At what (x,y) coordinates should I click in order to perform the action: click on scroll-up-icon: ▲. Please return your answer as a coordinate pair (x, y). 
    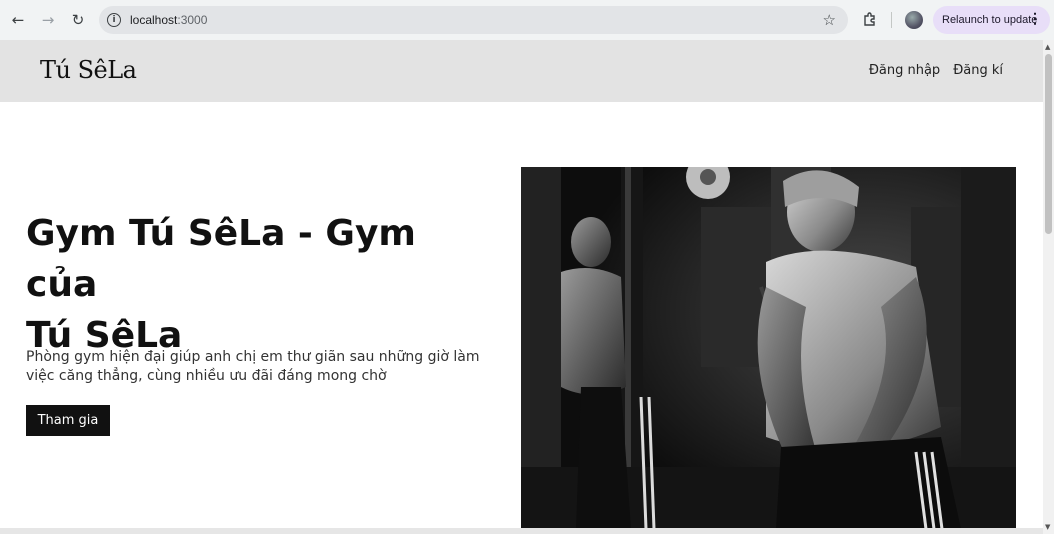
    Looking at the image, I should click on (1047, 47).